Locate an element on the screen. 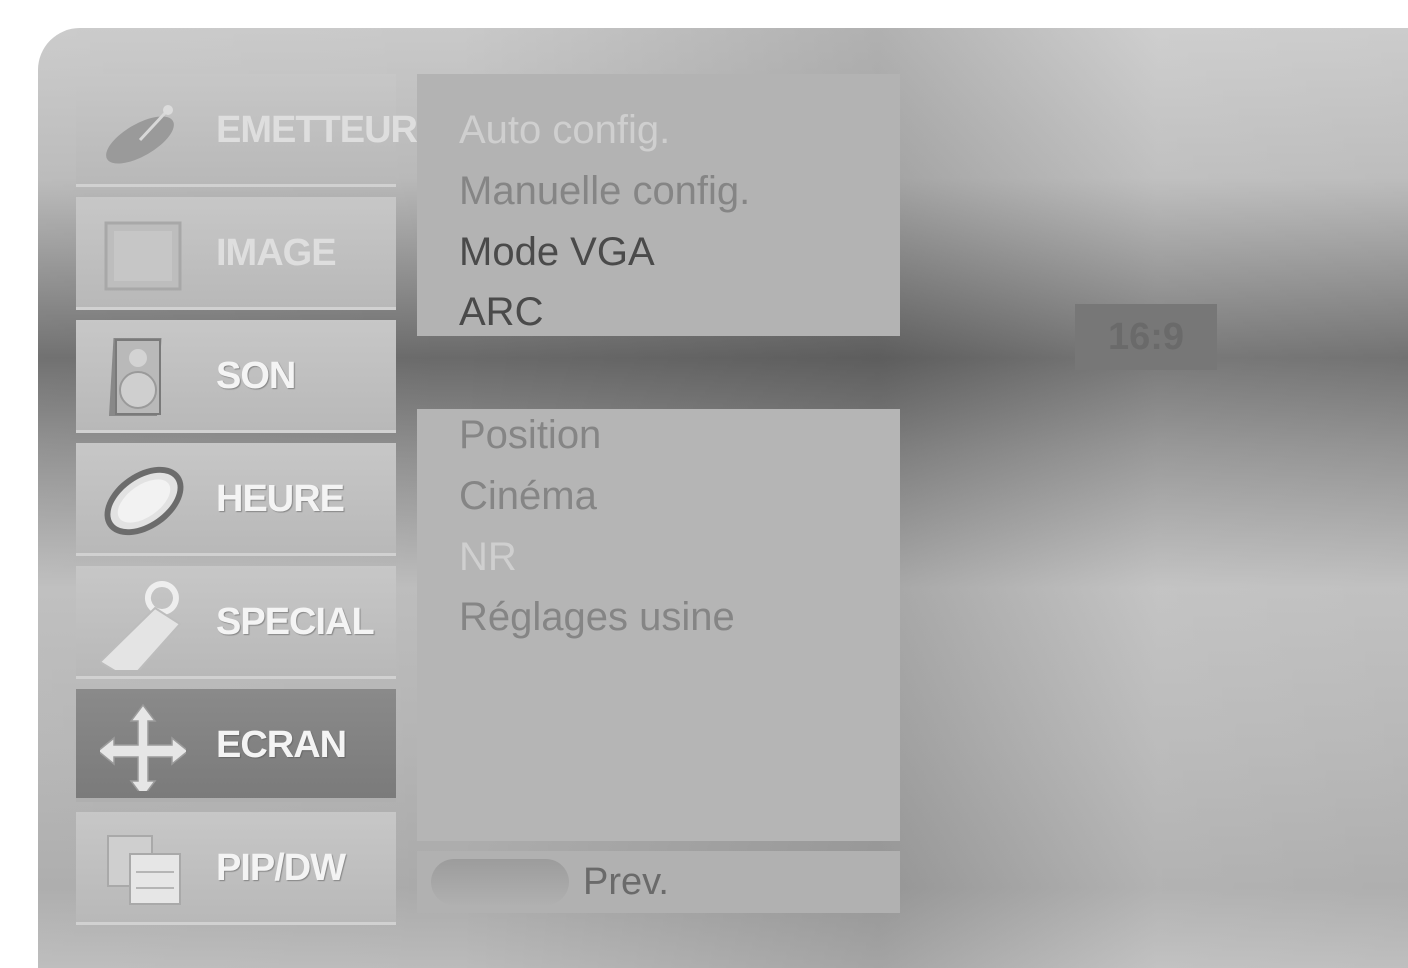  submenu-item-mode-vga: Mode VGA is located at coordinates (557, 252).